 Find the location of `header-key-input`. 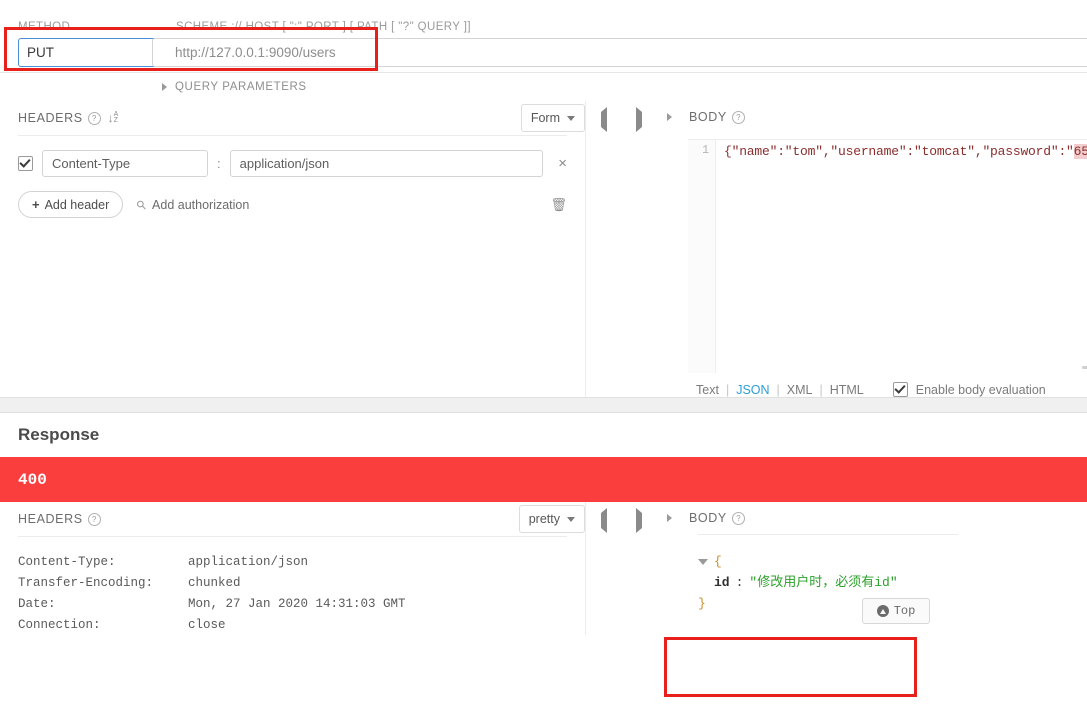

header-key-input is located at coordinates (125, 163).